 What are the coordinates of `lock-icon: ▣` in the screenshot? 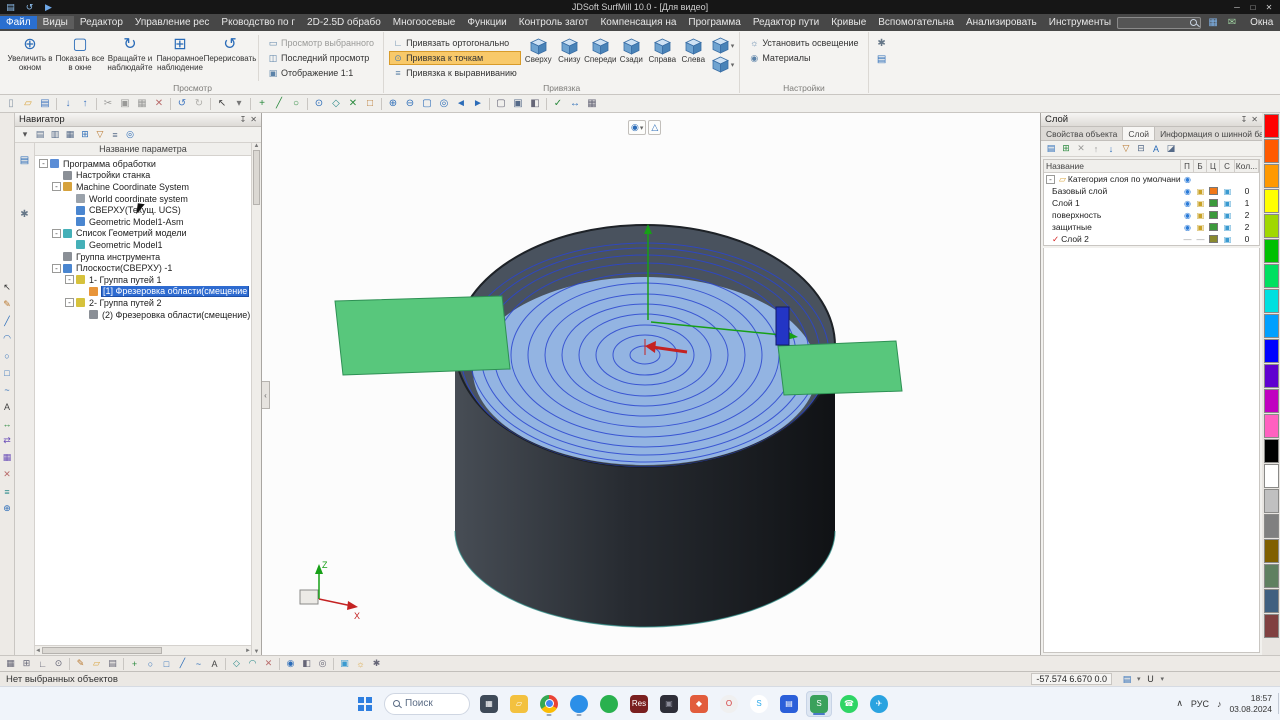 It's located at (1200, 203).